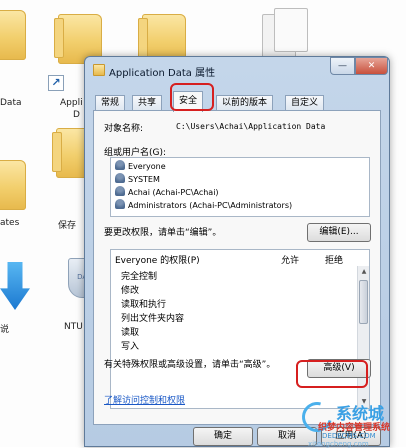 The width and height of the screenshot is (406, 448). I want to click on tab-general: 常规, so click(110, 103).